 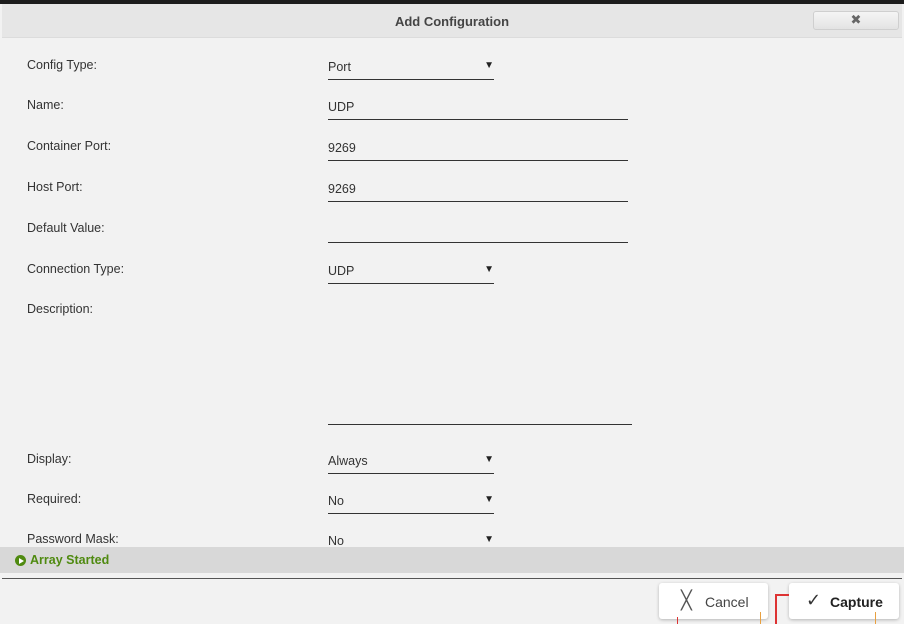 What do you see at coordinates (54, 499) in the screenshot?
I see `required-label: Required:` at bounding box center [54, 499].